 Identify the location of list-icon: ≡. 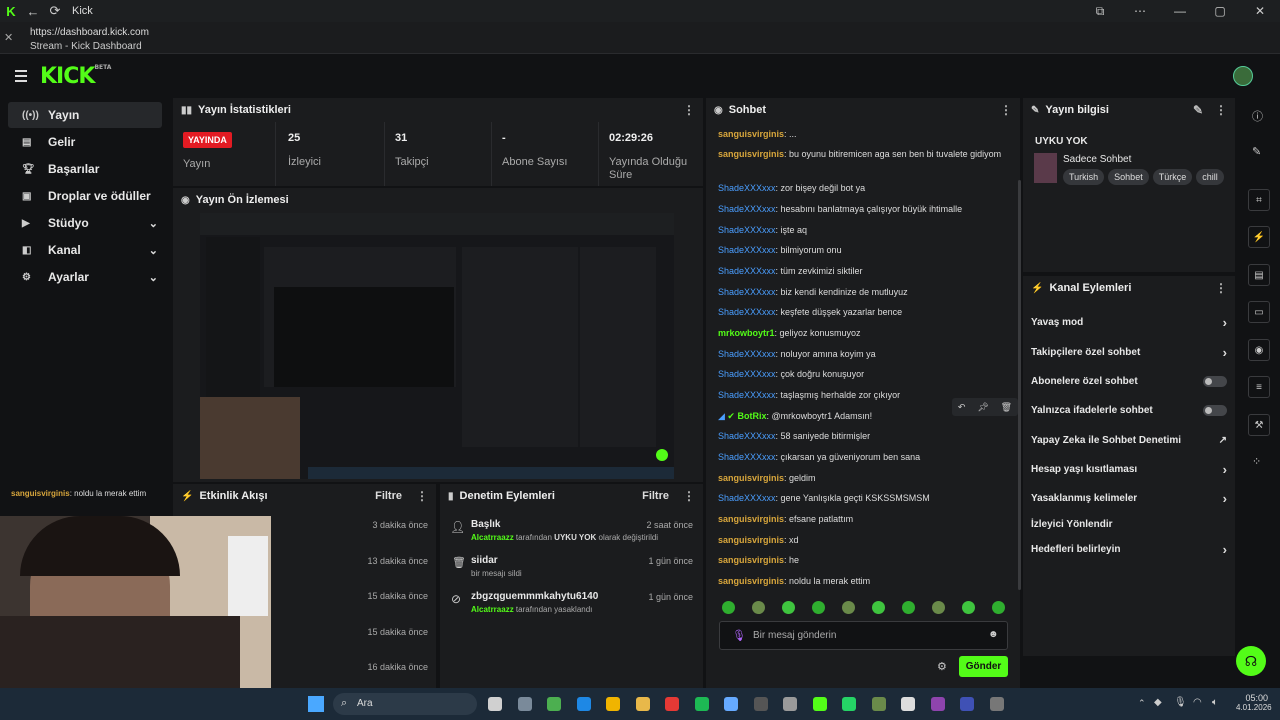
(1259, 387).